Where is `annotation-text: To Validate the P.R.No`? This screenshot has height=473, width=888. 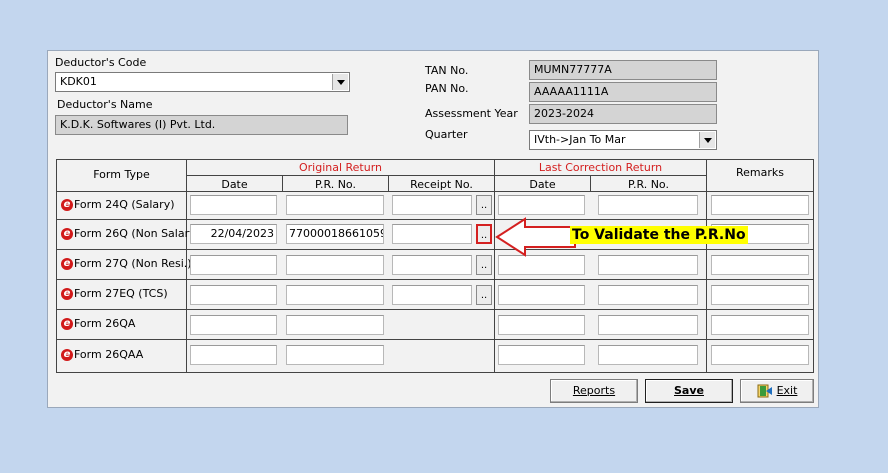
annotation-text: To Validate the P.R.No is located at coordinates (659, 235).